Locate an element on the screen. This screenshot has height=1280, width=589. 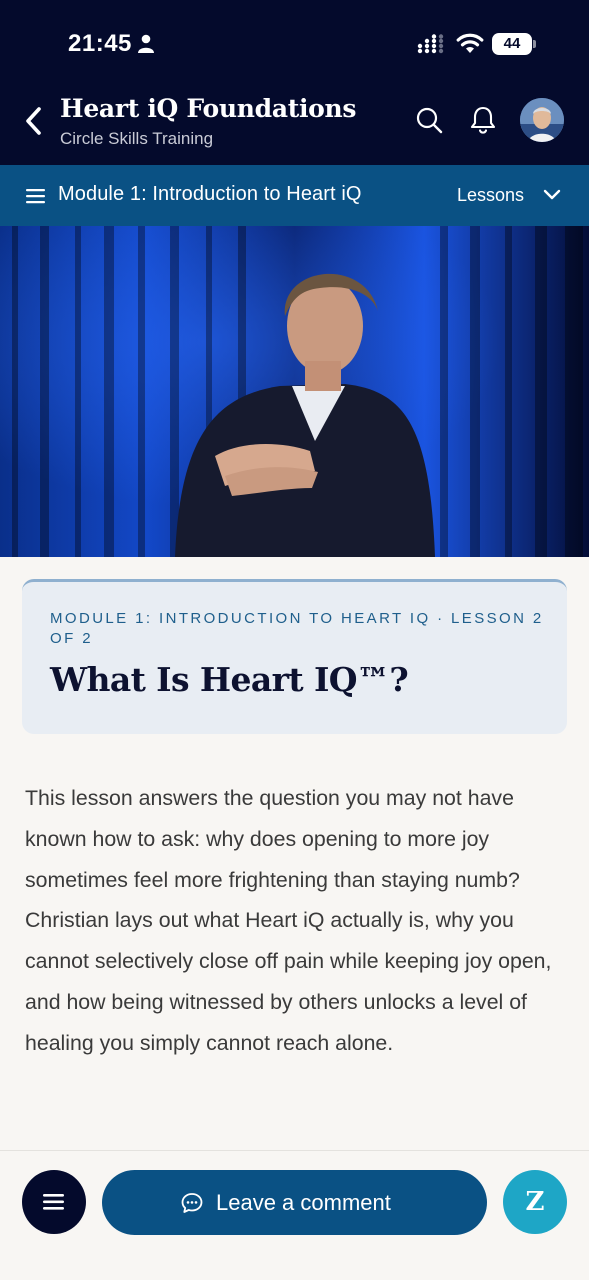
course-title: Heart iQ Foundations is located at coordinates (208, 108).